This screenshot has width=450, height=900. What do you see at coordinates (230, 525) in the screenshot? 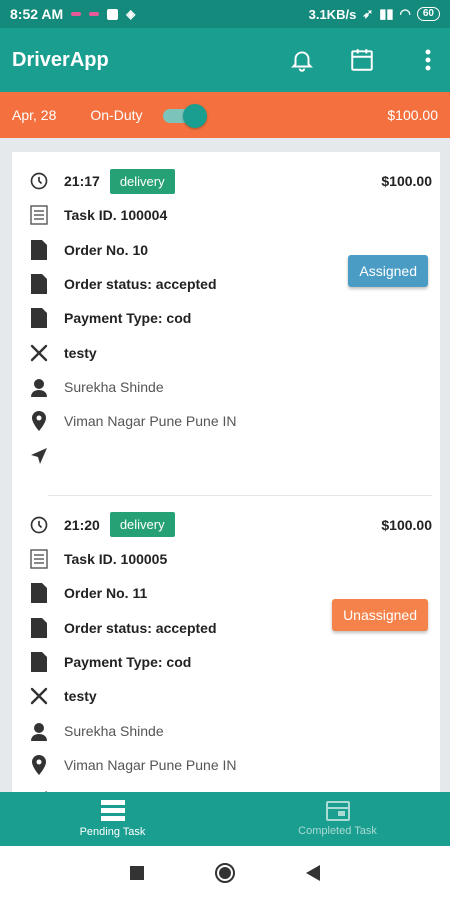
I see `task-header-row: 21:20 delivery $100.00` at bounding box center [230, 525].